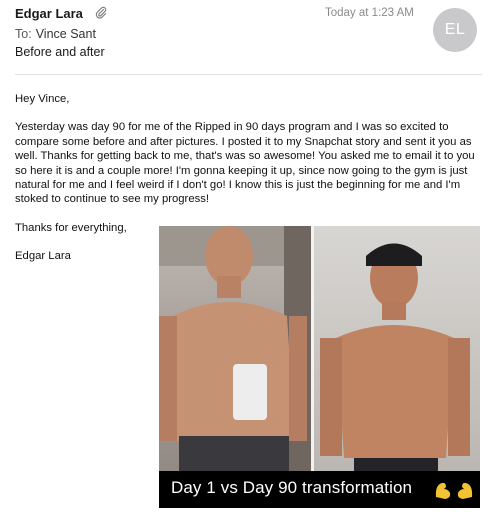 The width and height of the screenshot is (502, 528). I want to click on email-timestamp: Today at 1:23 AM, so click(369, 13).